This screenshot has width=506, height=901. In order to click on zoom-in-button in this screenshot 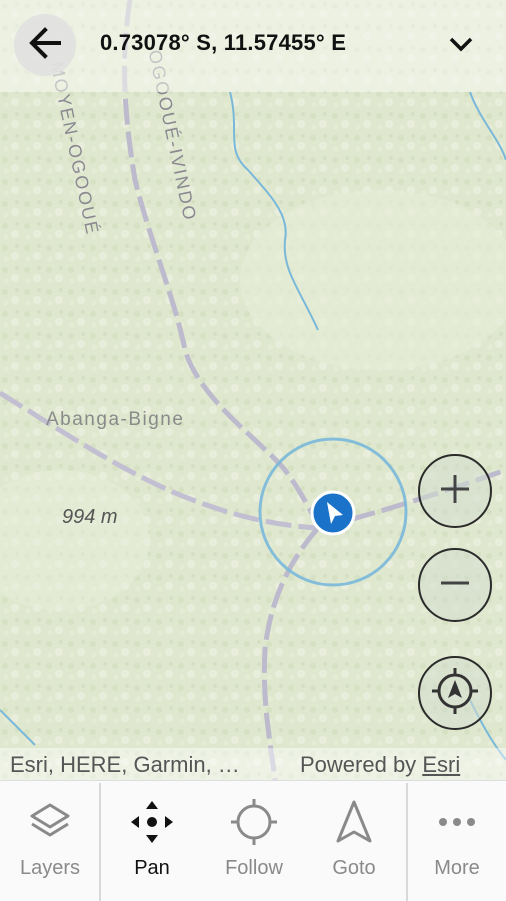, I will do `click(455, 491)`.